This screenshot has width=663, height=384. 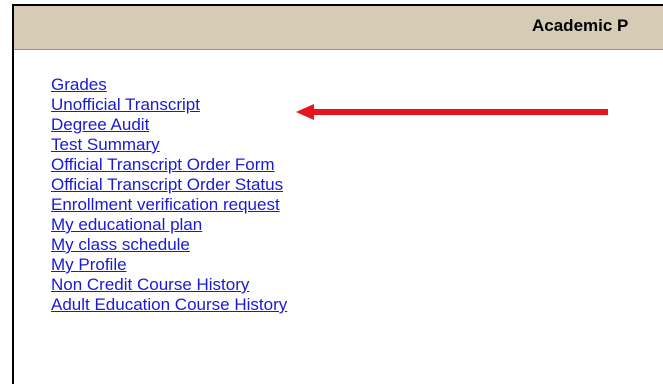 I want to click on link-adult-education-course-history: Adult Education Course History, so click(x=169, y=304).